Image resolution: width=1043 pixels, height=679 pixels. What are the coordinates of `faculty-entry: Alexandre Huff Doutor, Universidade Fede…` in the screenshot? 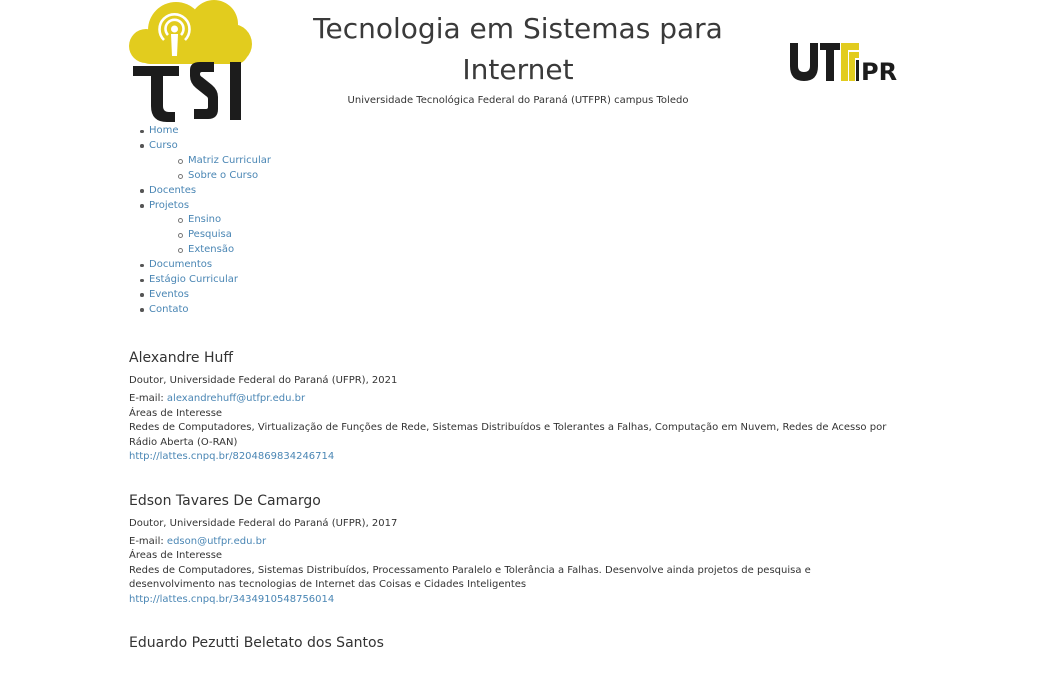 It's located at (511, 405).